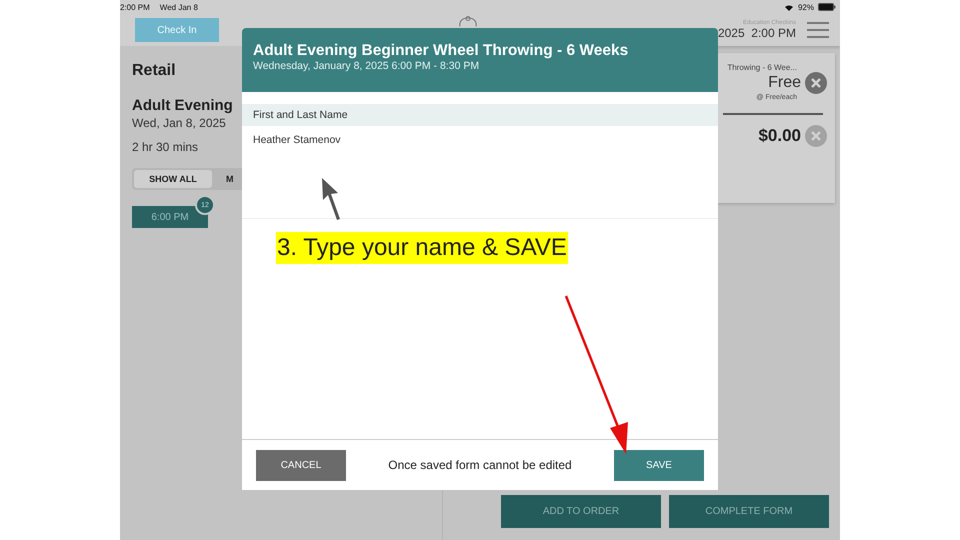 This screenshot has height=540, width=960. Describe the element at coordinates (179, 123) in the screenshot. I see `event-date: Wed, Jan 8, 2025` at that location.